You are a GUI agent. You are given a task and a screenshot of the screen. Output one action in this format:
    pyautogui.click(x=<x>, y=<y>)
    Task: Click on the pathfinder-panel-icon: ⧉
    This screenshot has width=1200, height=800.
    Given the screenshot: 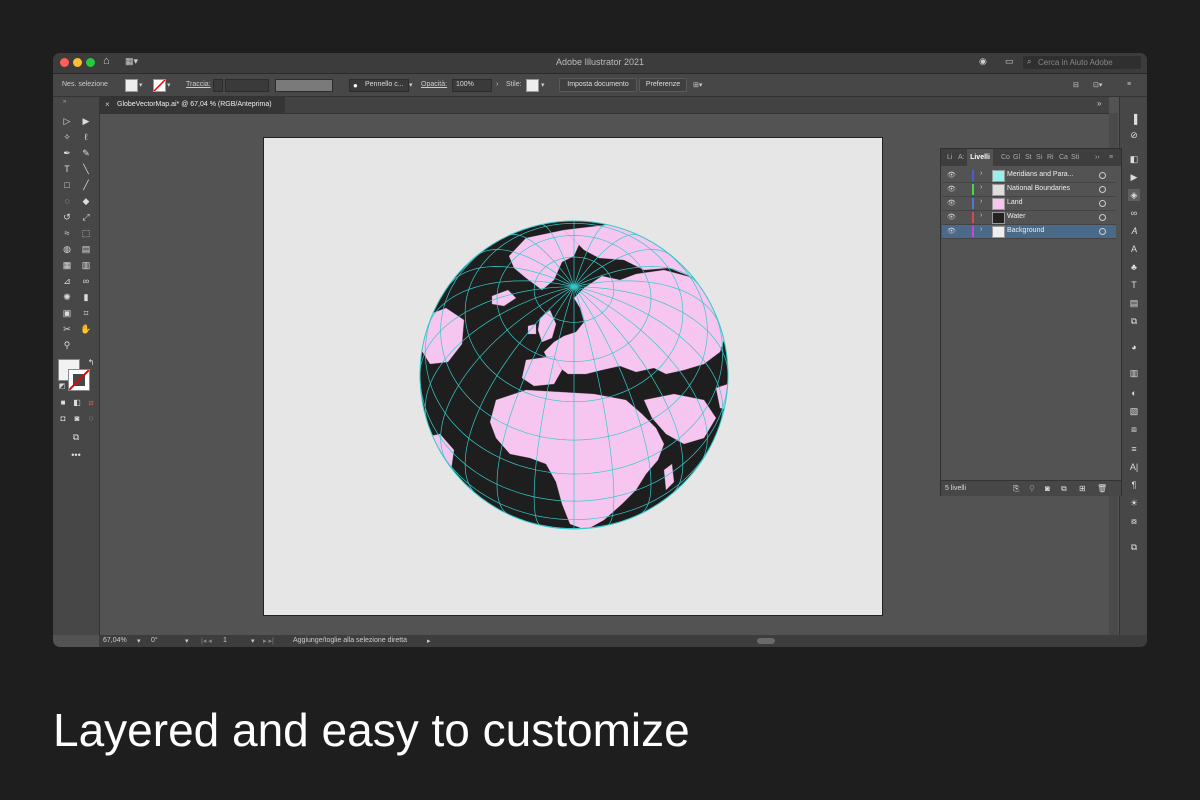 What is the action you would take?
    pyautogui.click(x=1134, y=547)
    